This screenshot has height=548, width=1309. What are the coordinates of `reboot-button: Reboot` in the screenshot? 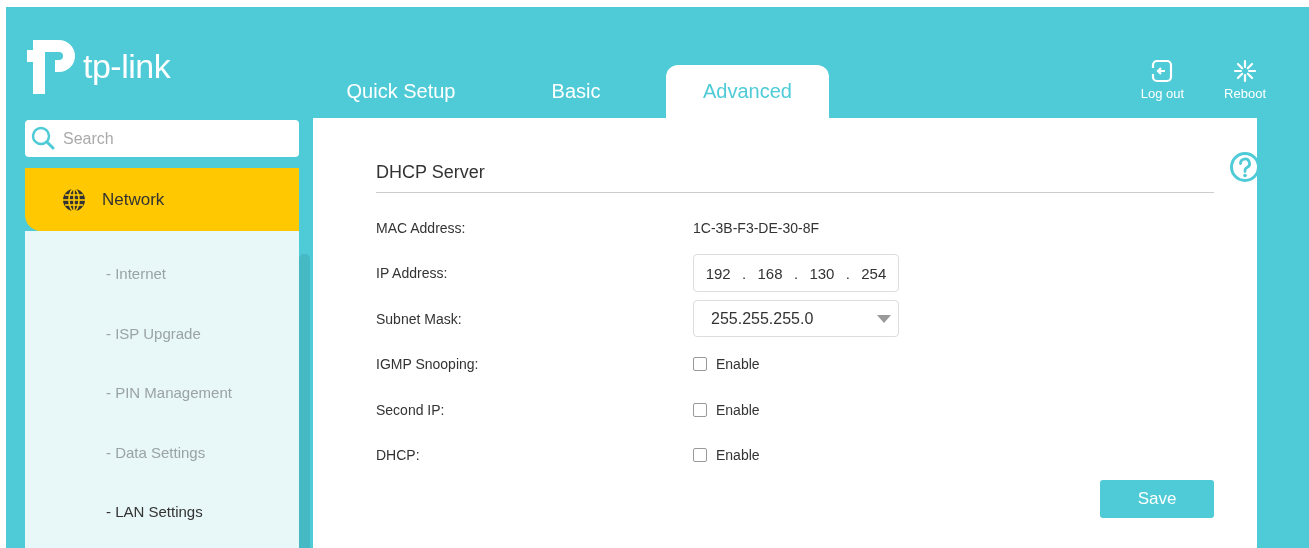 It's located at (1245, 80).